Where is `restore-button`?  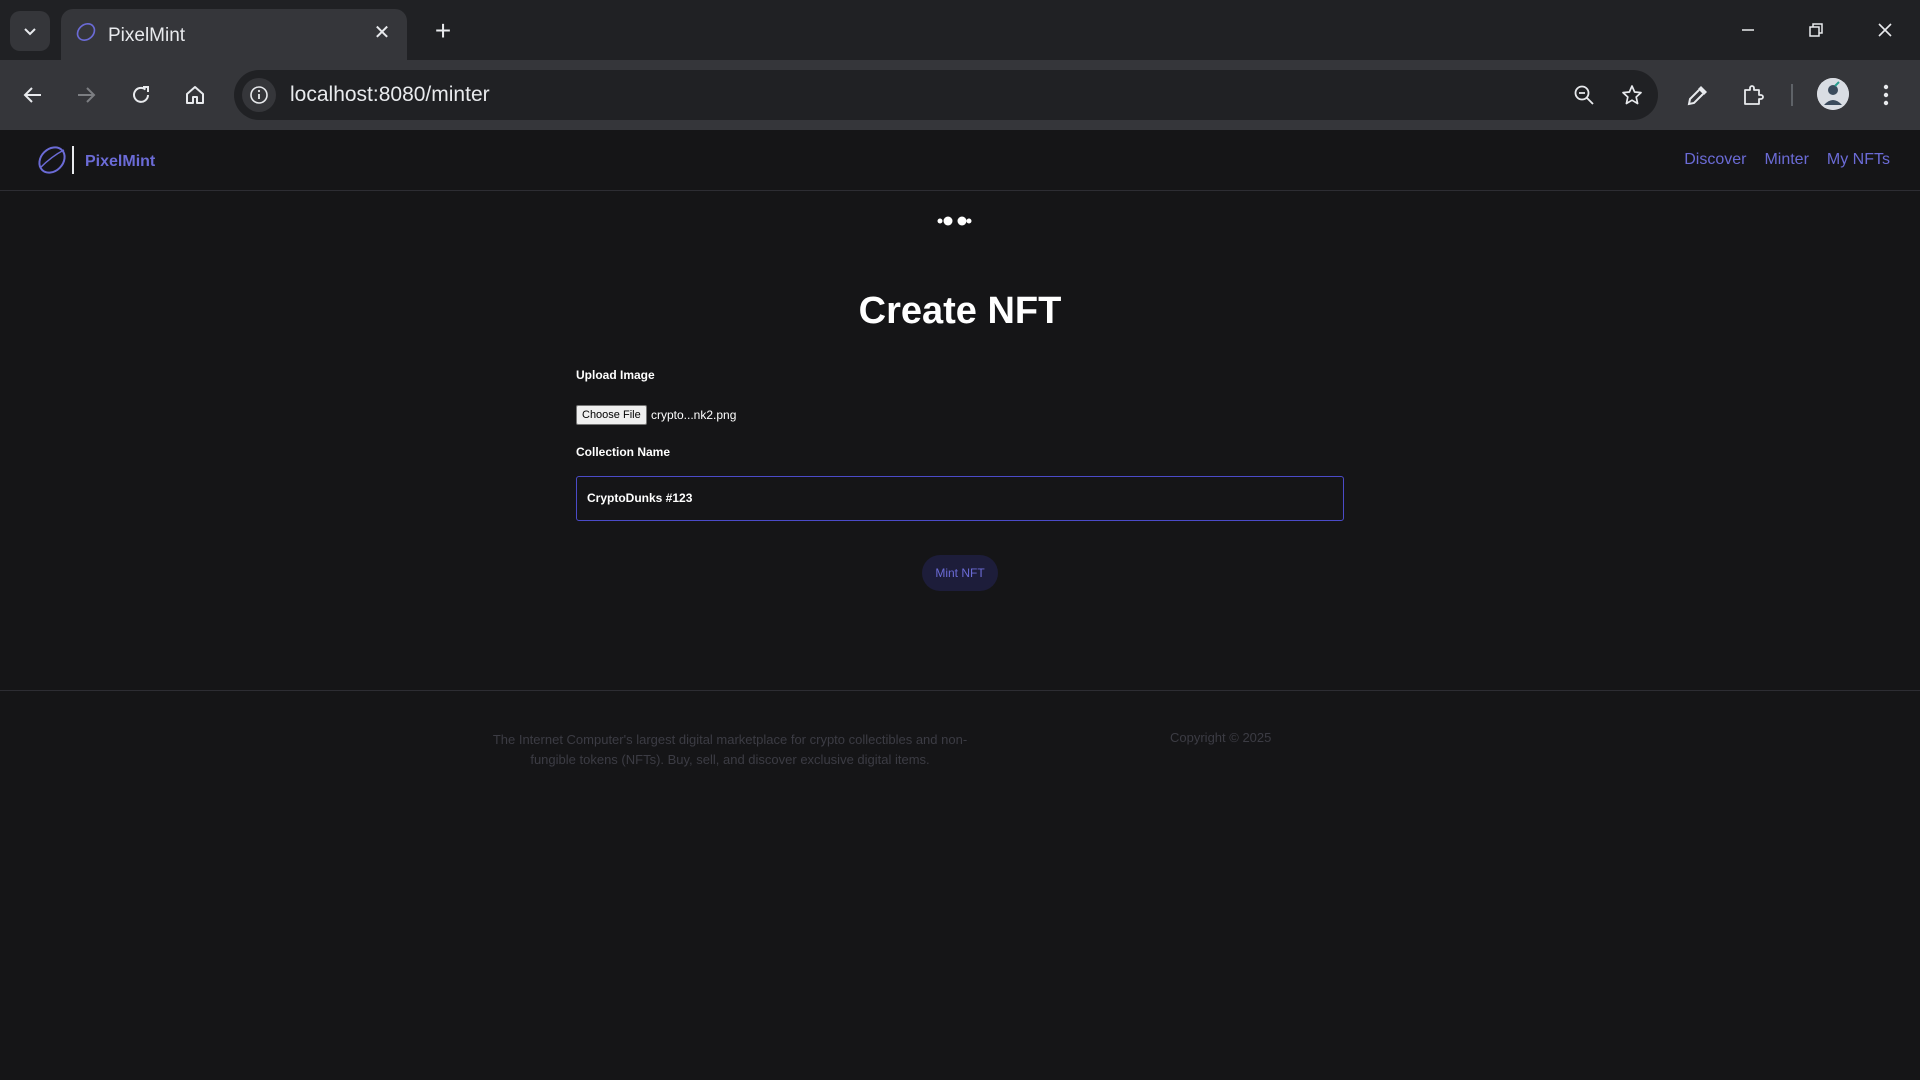
restore-button is located at coordinates (1816, 30).